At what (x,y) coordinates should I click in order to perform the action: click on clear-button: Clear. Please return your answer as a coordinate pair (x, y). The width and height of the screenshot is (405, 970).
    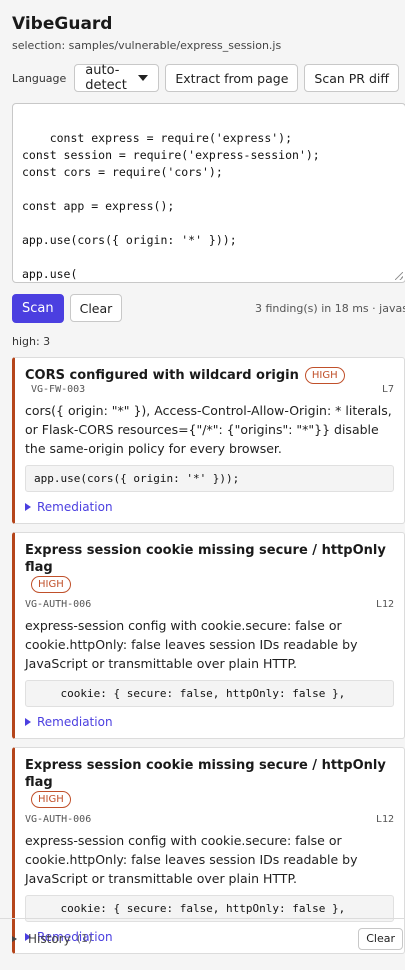
    Looking at the image, I should click on (96, 308).